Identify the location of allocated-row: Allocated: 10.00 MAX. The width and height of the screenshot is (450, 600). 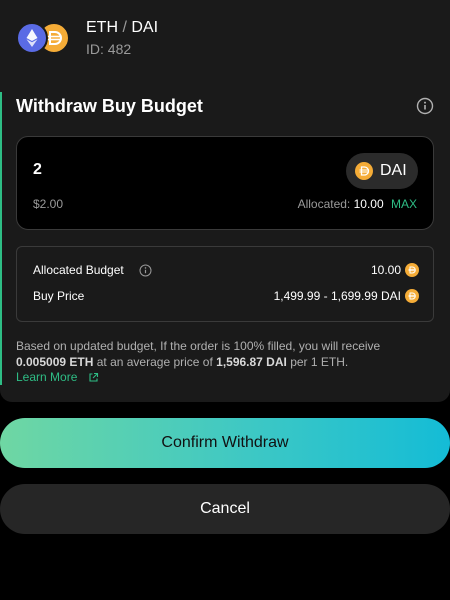
(357, 204).